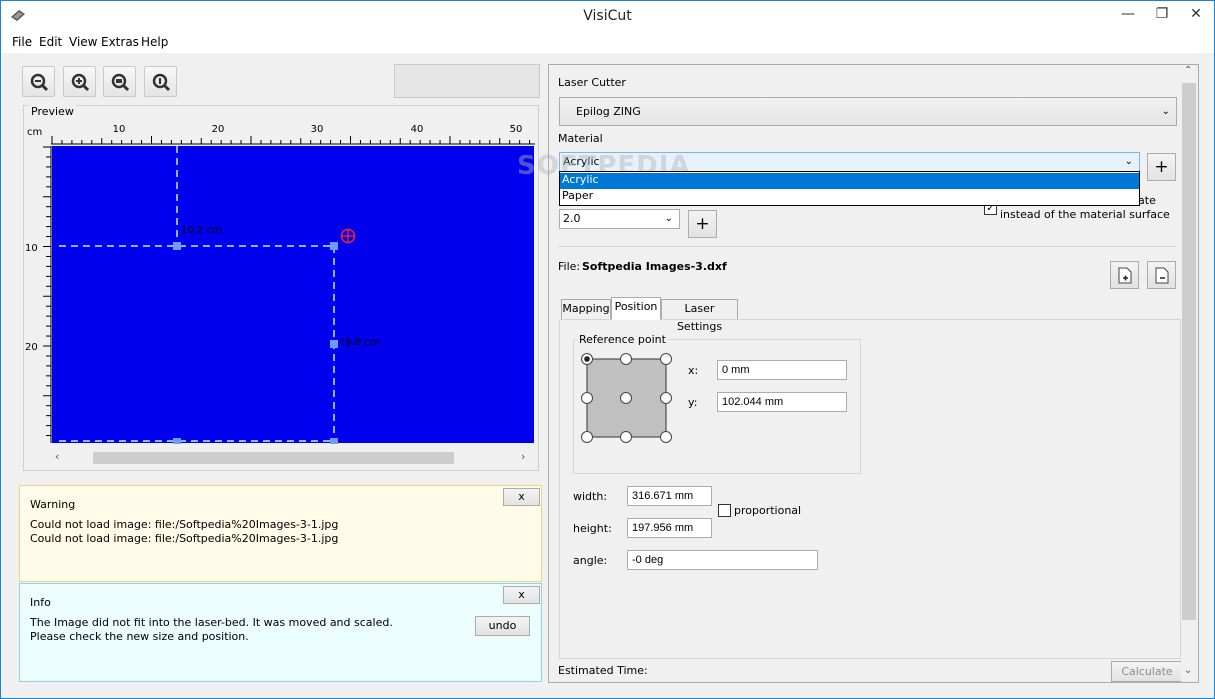 This screenshot has height=699, width=1215. I want to click on height-dimension-label: 19,8 cm, so click(359, 342).